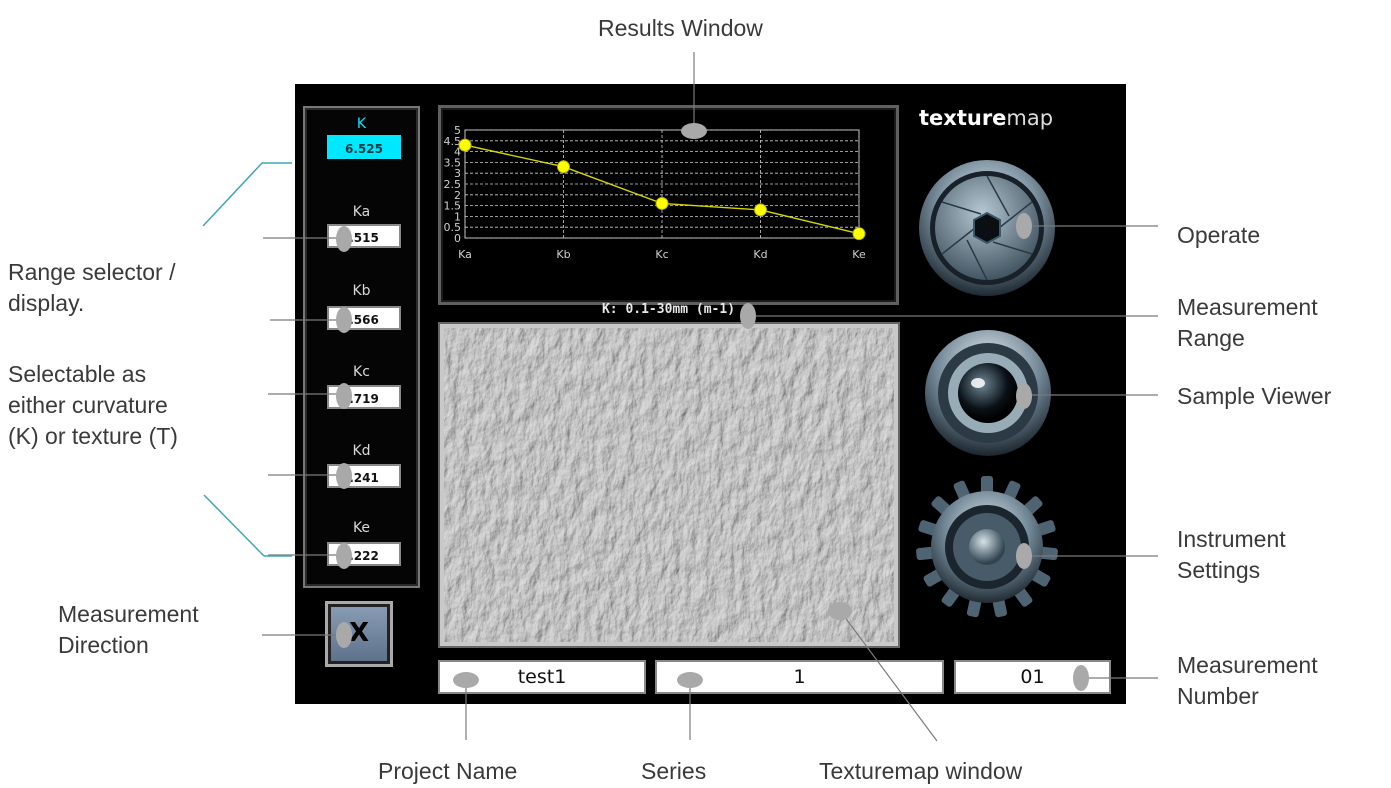 This screenshot has height=788, width=1391. I want to click on results-chart: 00.511.522.533.544.55Ka Kb Kc Kd Ke, so click(655, 192).